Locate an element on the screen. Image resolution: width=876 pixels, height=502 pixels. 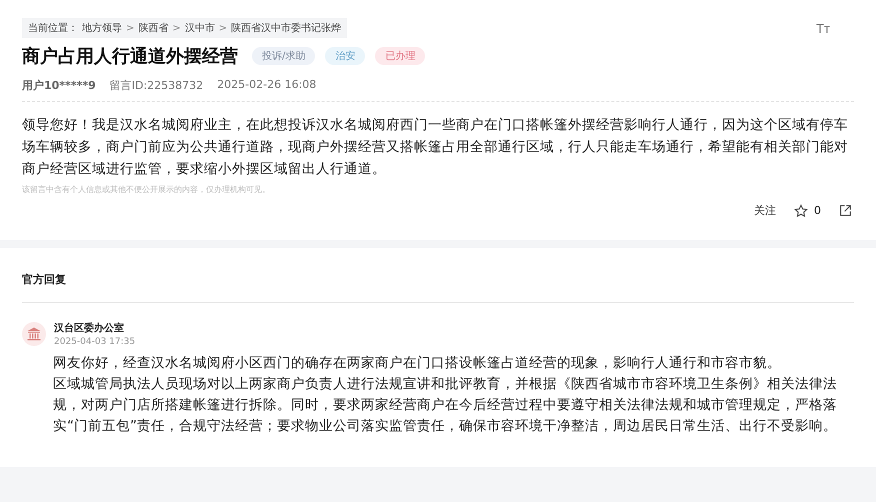
section-heading: 官方回复 is located at coordinates (438, 287).